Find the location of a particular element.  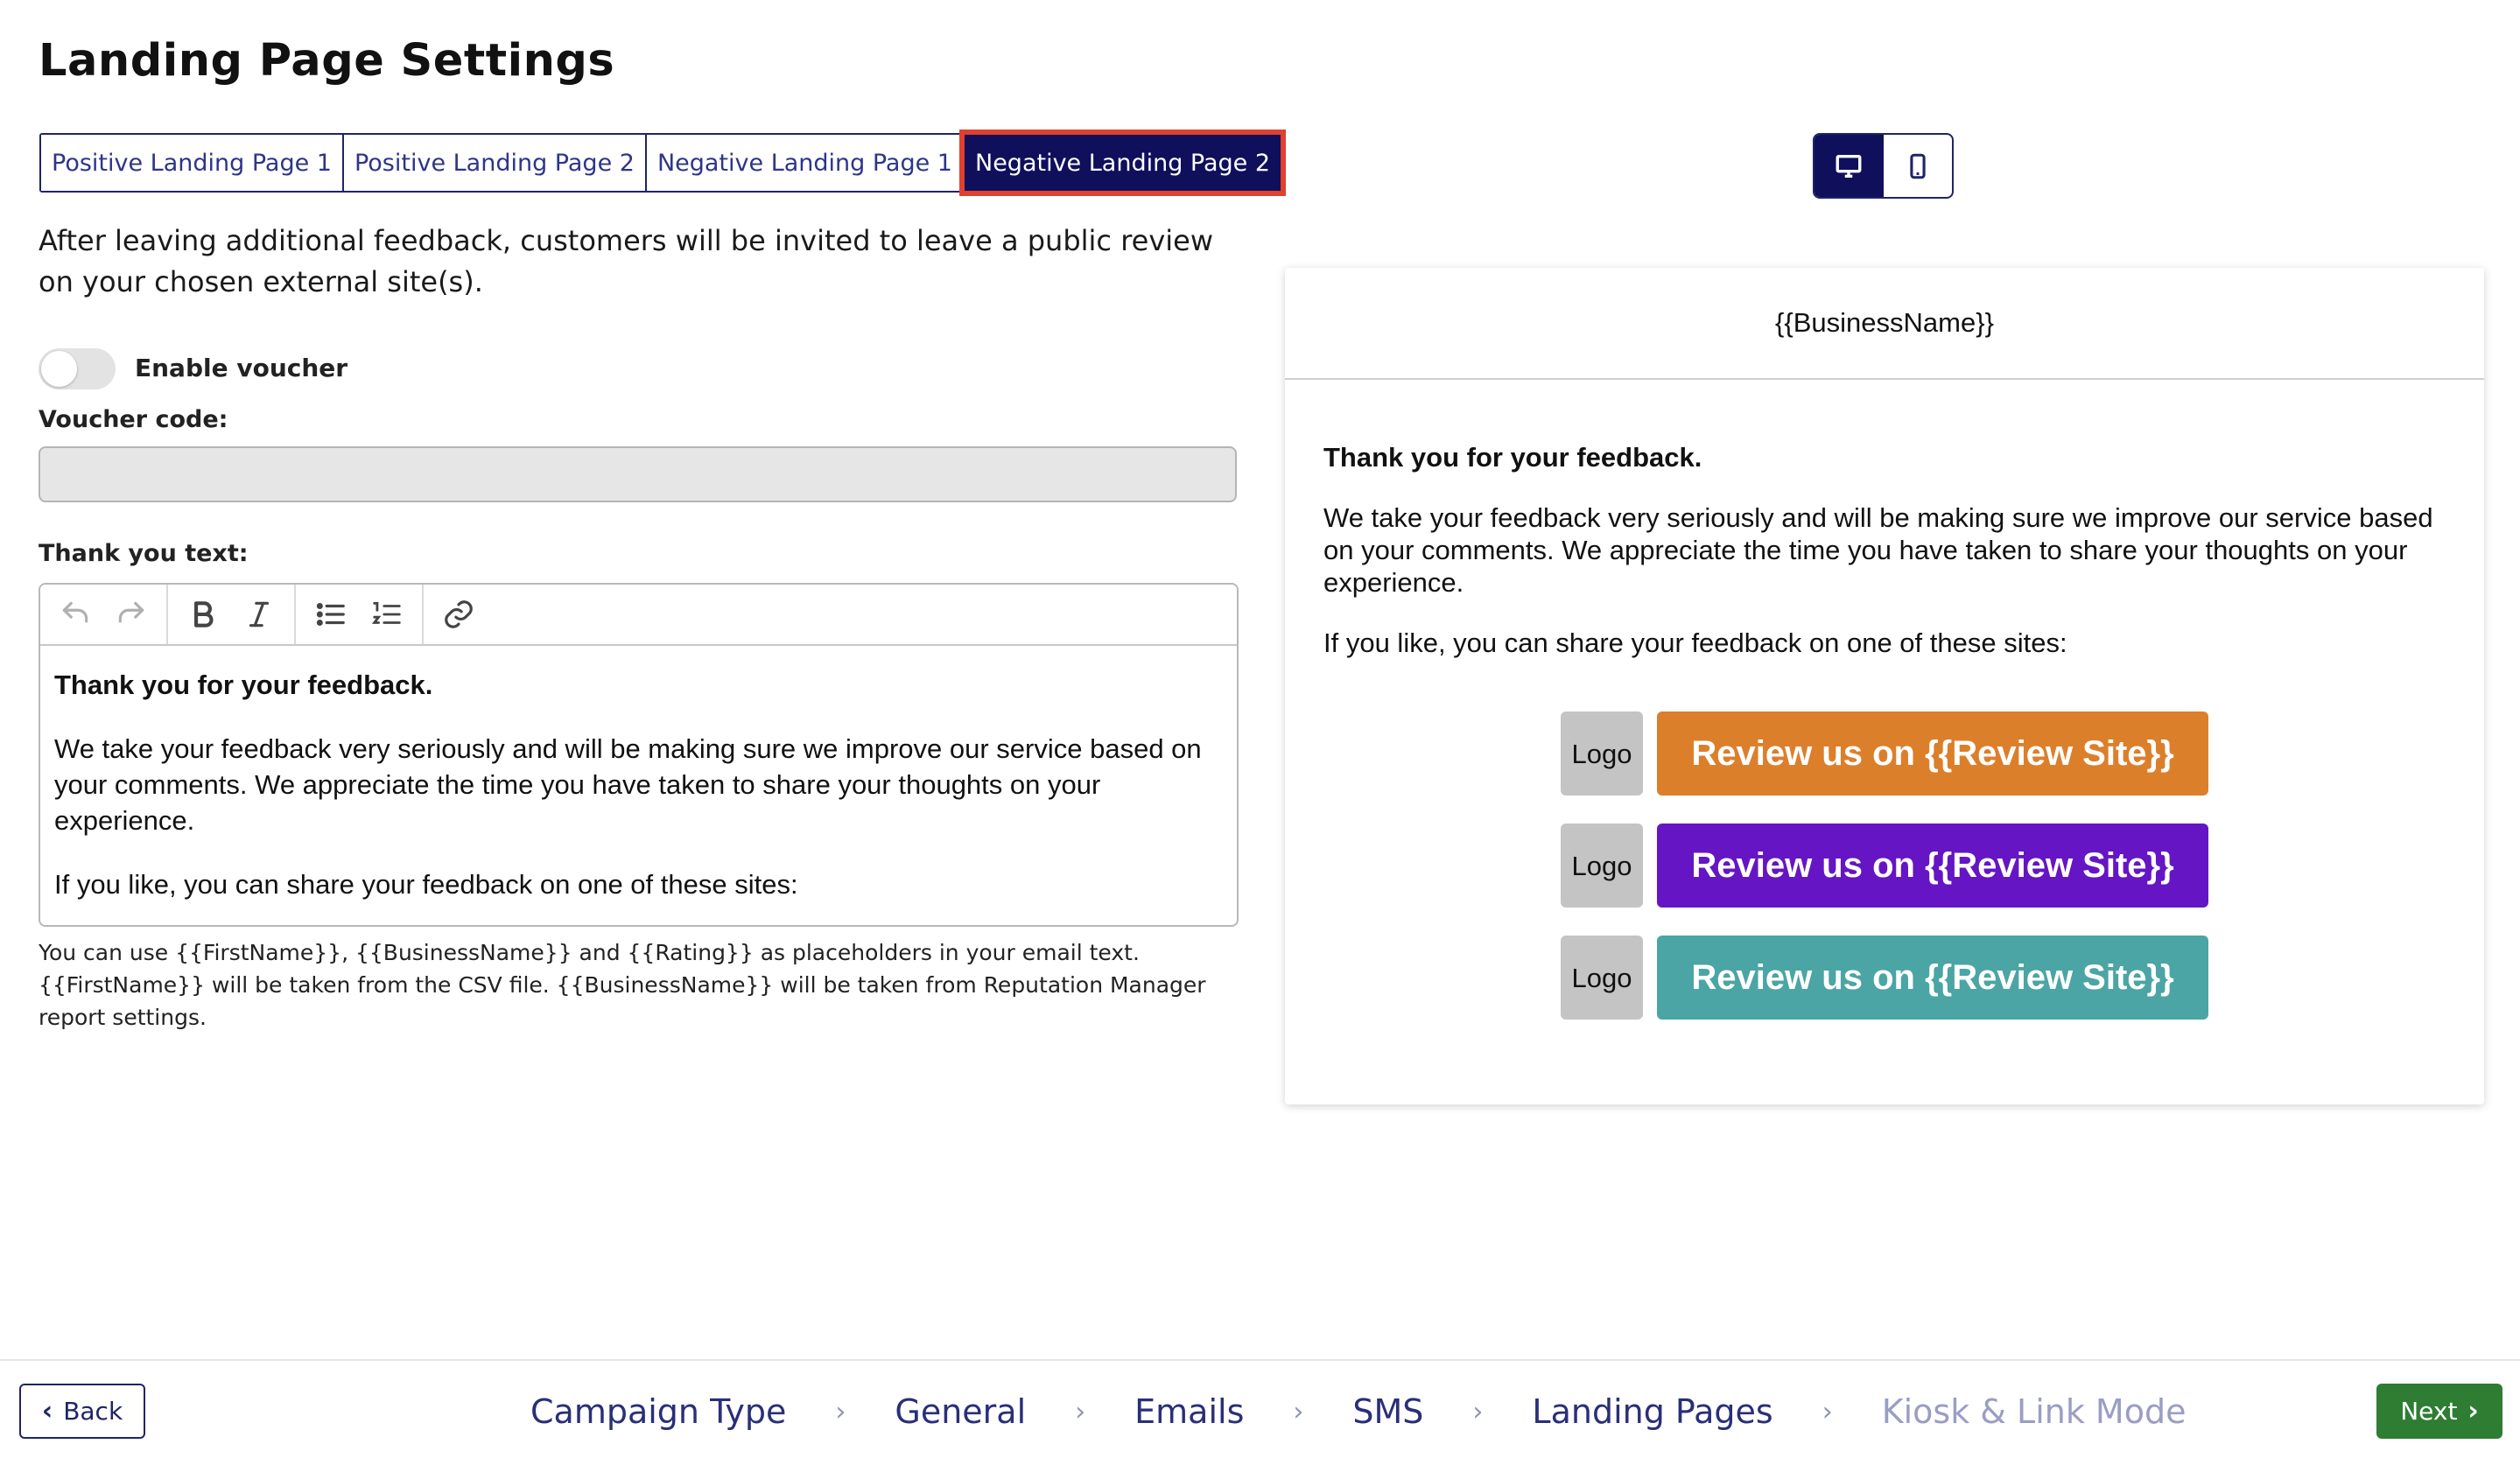

next-button: Next › is located at coordinates (2439, 1411).